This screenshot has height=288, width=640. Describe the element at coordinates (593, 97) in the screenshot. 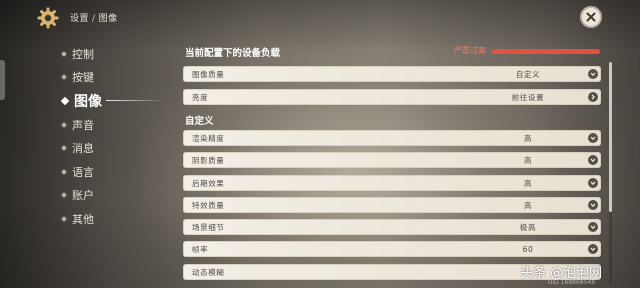

I see `chevron-right-icon` at that location.